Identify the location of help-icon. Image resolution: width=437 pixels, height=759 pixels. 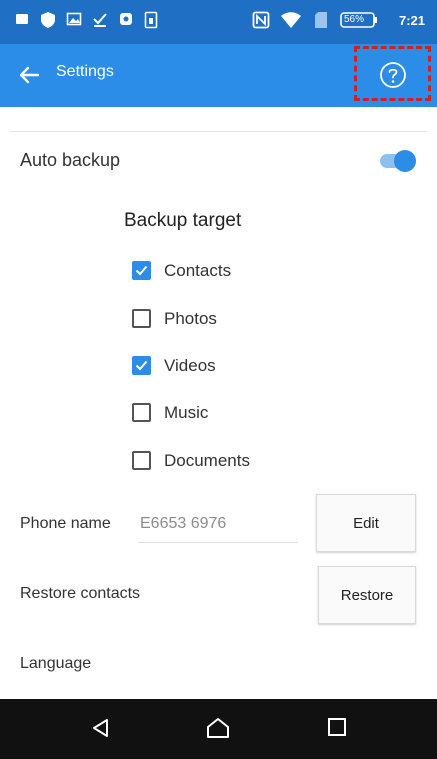
(393, 75).